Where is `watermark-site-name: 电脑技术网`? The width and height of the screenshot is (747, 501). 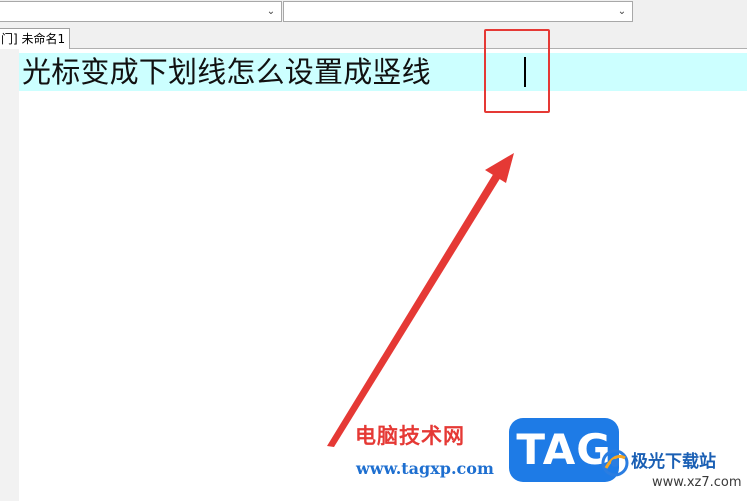
watermark-site-name: 电脑技术网 is located at coordinates (410, 436).